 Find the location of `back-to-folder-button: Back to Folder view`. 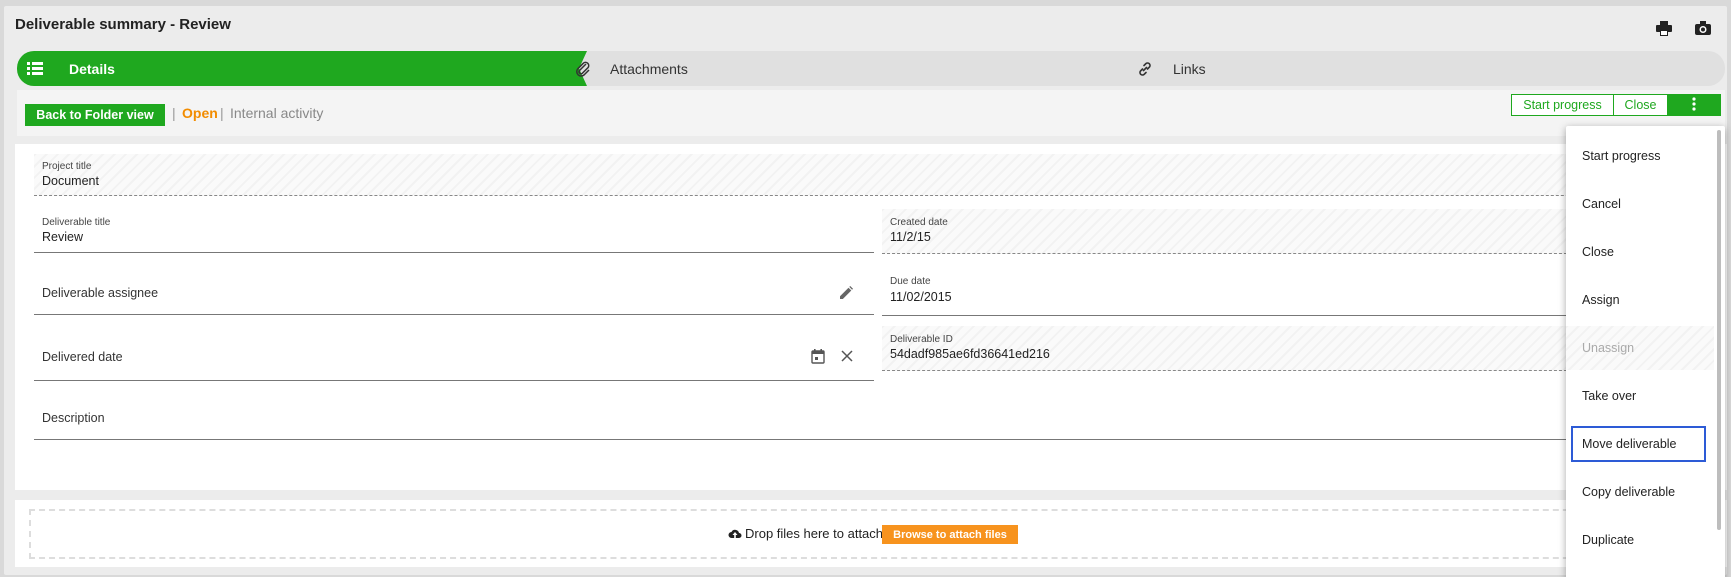

back-to-folder-button: Back to Folder view is located at coordinates (95, 115).